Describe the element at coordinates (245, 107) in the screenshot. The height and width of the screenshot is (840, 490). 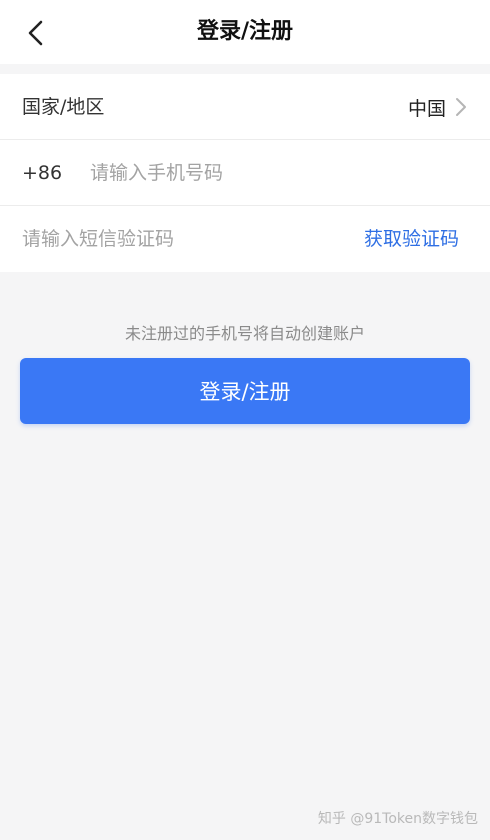
I see `country-row: 国家/地区 中国` at that location.